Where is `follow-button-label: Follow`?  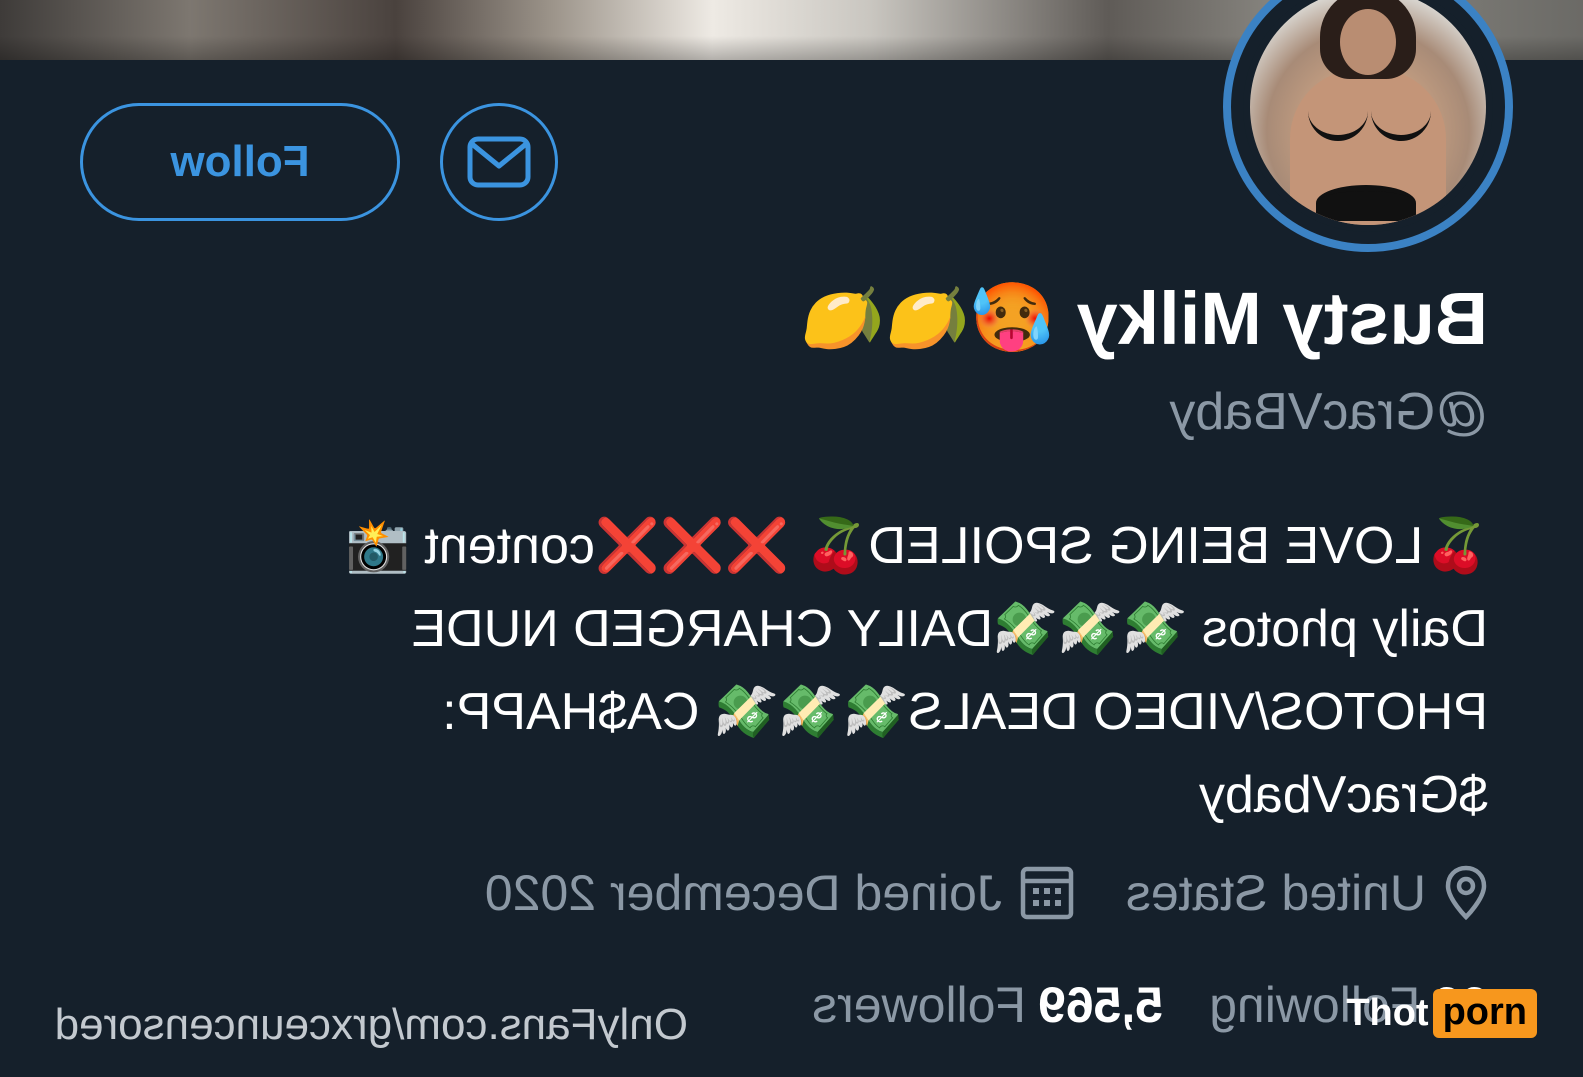
follow-button-label: Follow is located at coordinates (240, 161).